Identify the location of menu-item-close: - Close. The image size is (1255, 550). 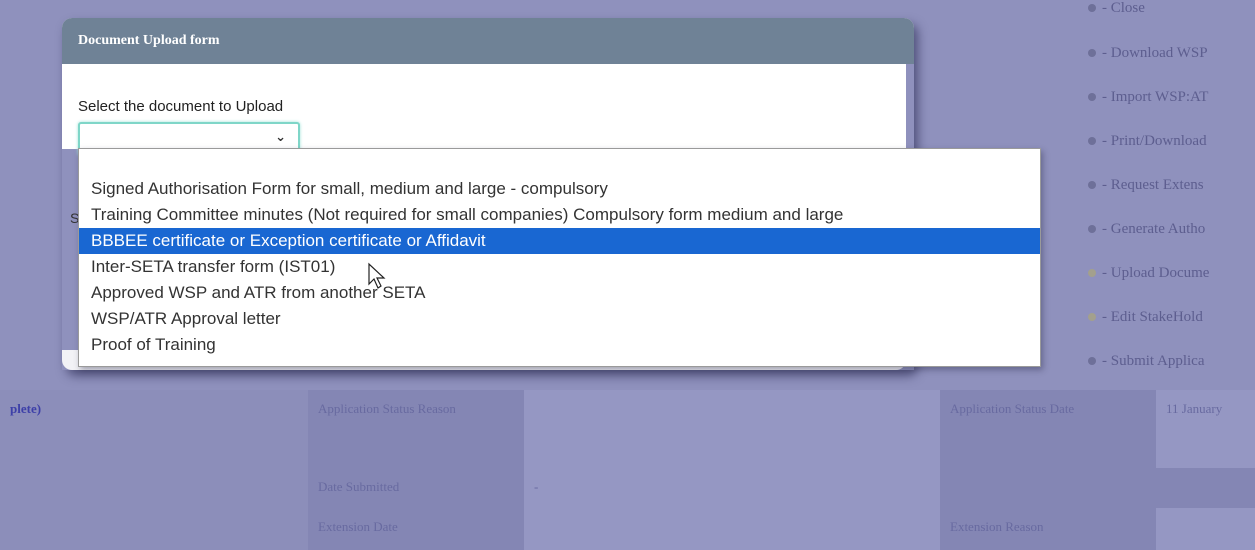
(1116, 10).